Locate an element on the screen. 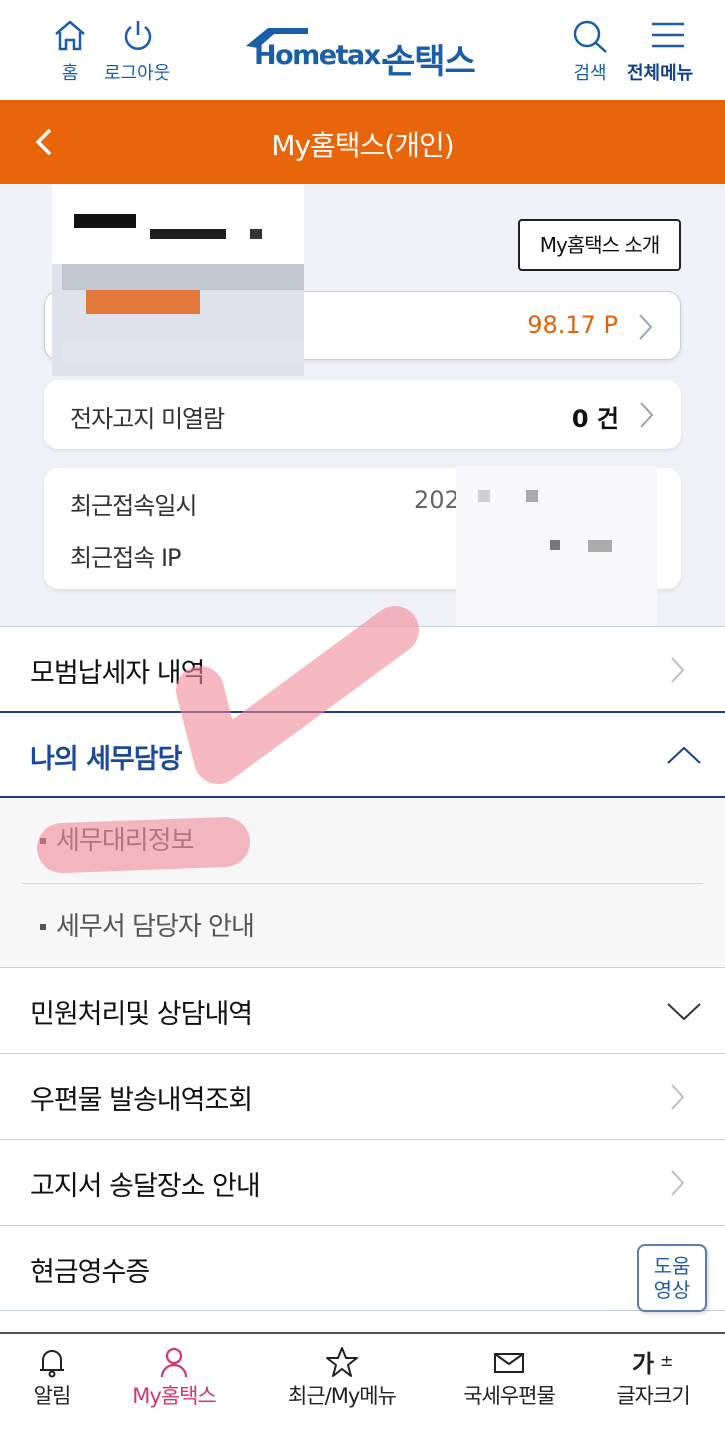  hometax-logo: Hometax. 손택스 is located at coordinates (364, 53).